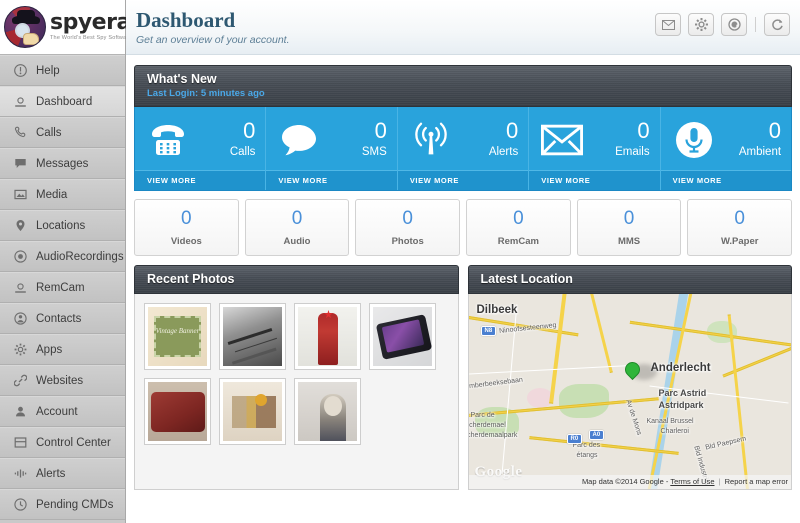  I want to click on map-label: Parc de, so click(482, 415).